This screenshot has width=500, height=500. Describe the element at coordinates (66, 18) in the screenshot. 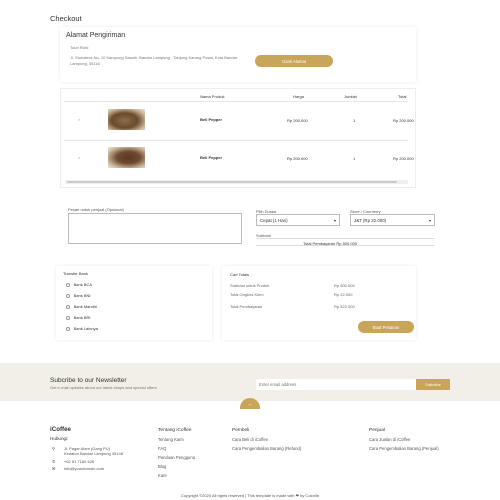

I see `page-title: Checkout` at that location.